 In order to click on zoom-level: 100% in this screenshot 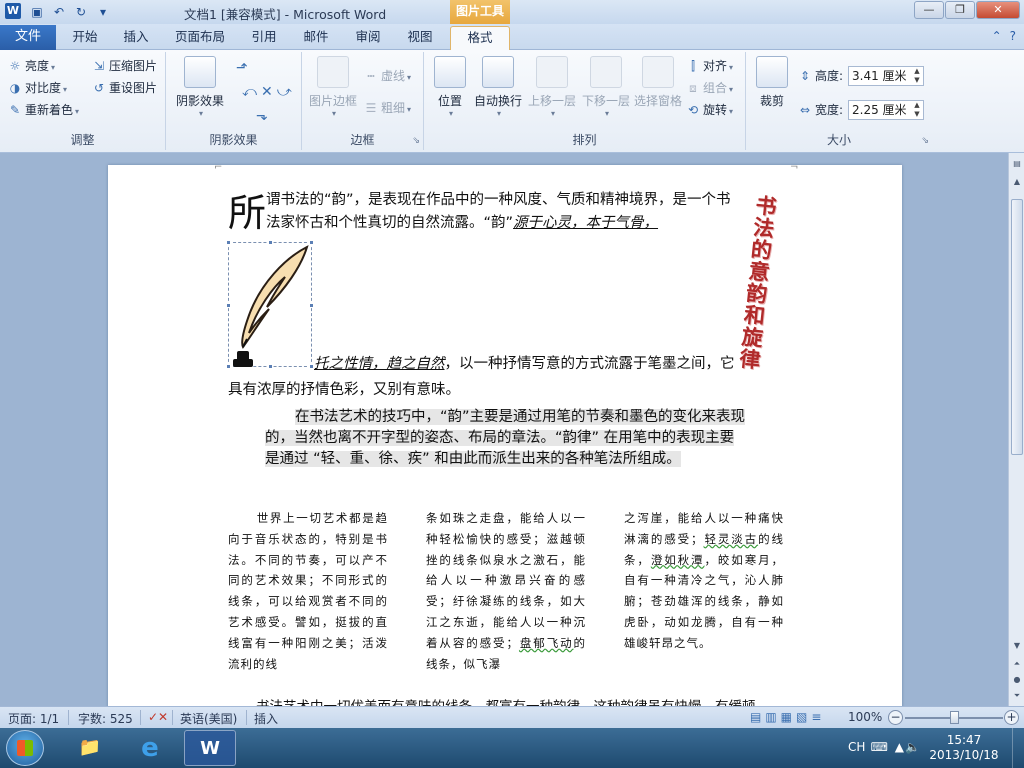, I will do `click(865, 717)`.